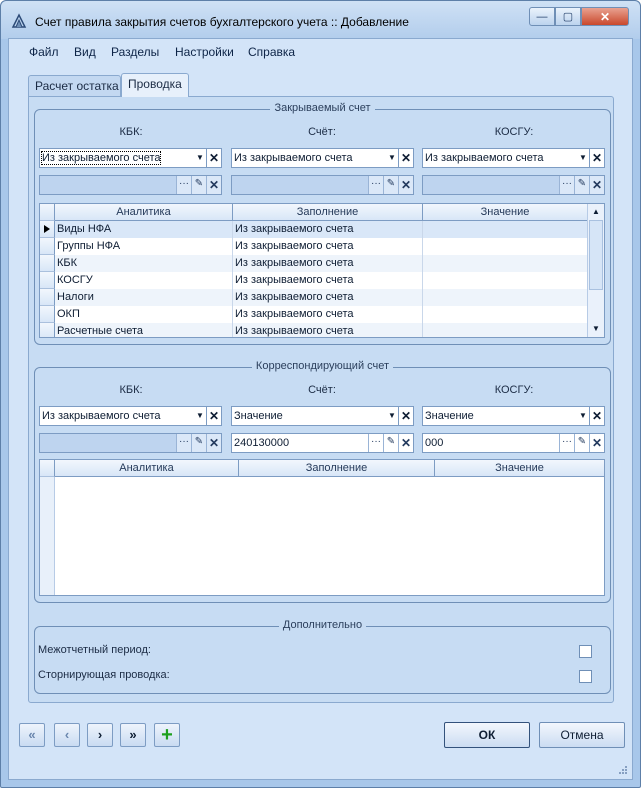  I want to click on table-row: Виды НФА Из закрываемого счета, so click(314, 229).